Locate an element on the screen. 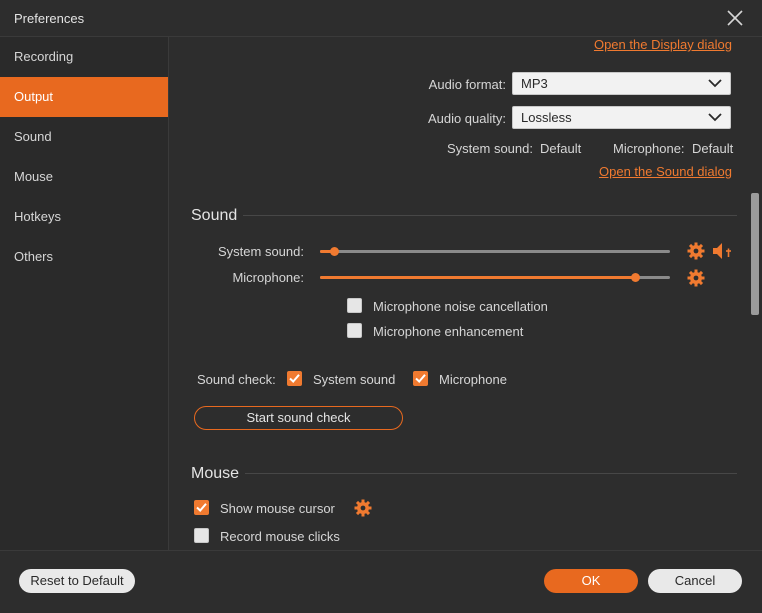 The width and height of the screenshot is (762, 613). open-sound-dialog-link: Open the Sound dialog is located at coordinates (665, 171).